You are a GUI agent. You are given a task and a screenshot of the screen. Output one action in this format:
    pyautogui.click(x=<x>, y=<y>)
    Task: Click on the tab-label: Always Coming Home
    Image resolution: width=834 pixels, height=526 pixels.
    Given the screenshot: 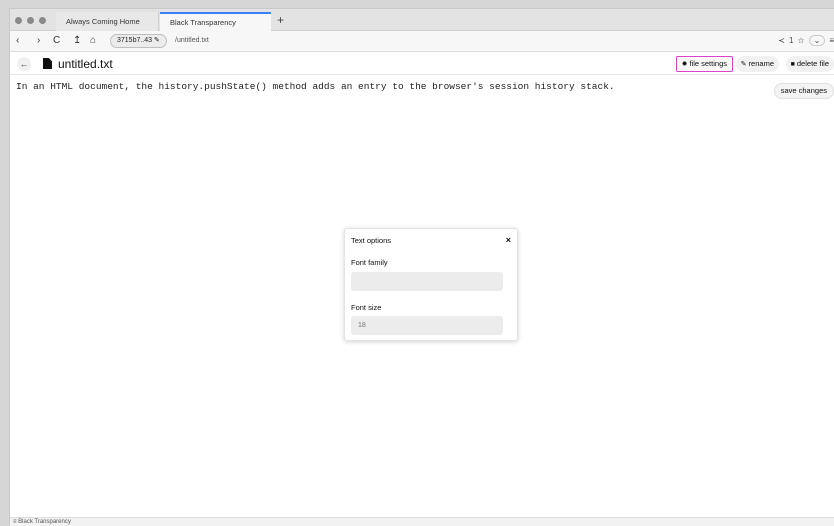 What is the action you would take?
    pyautogui.click(x=103, y=21)
    